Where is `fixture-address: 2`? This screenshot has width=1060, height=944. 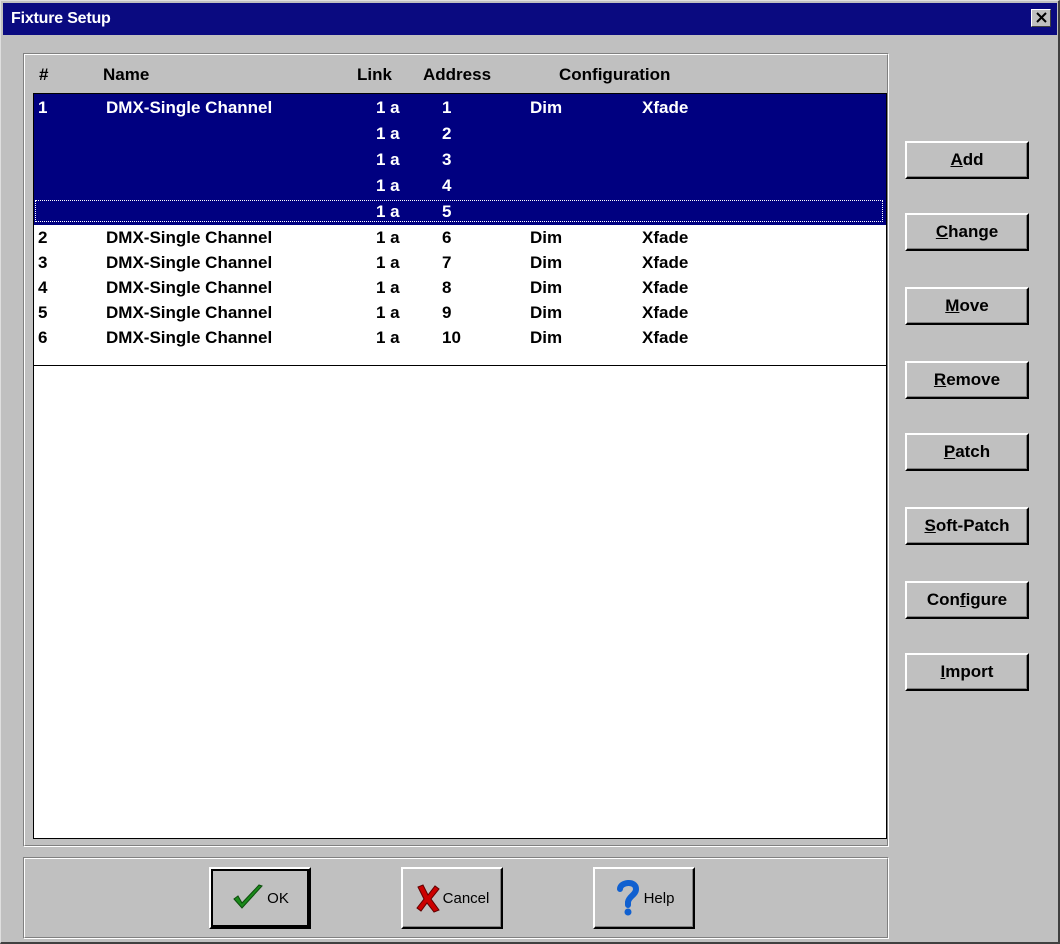
fixture-address: 2 is located at coordinates (447, 133).